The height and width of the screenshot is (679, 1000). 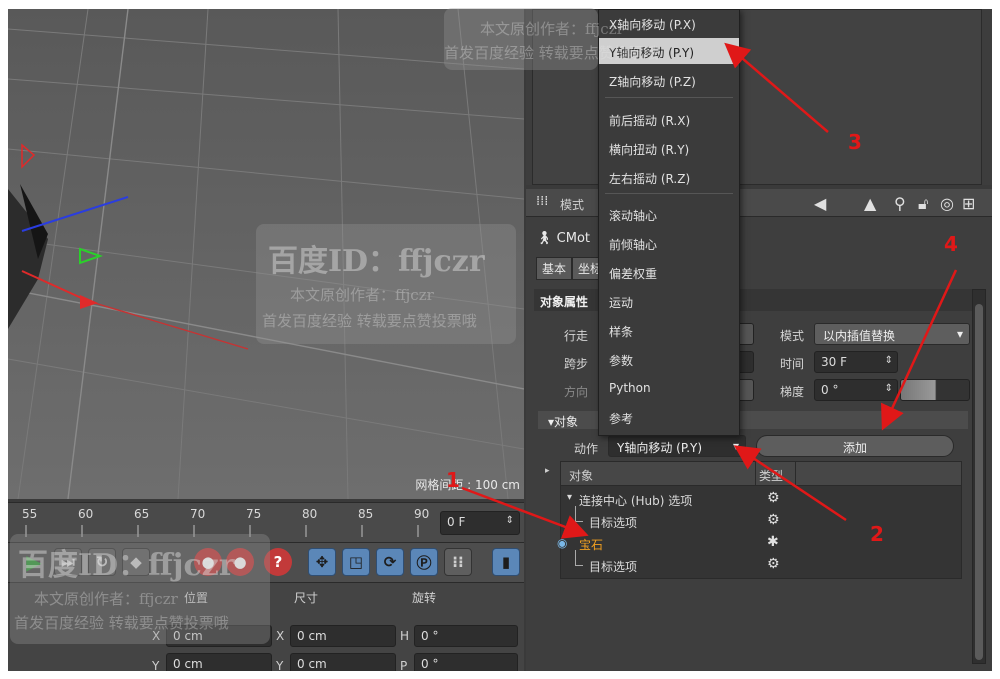 I want to click on scale-tool-icon: ◳, so click(x=356, y=562).